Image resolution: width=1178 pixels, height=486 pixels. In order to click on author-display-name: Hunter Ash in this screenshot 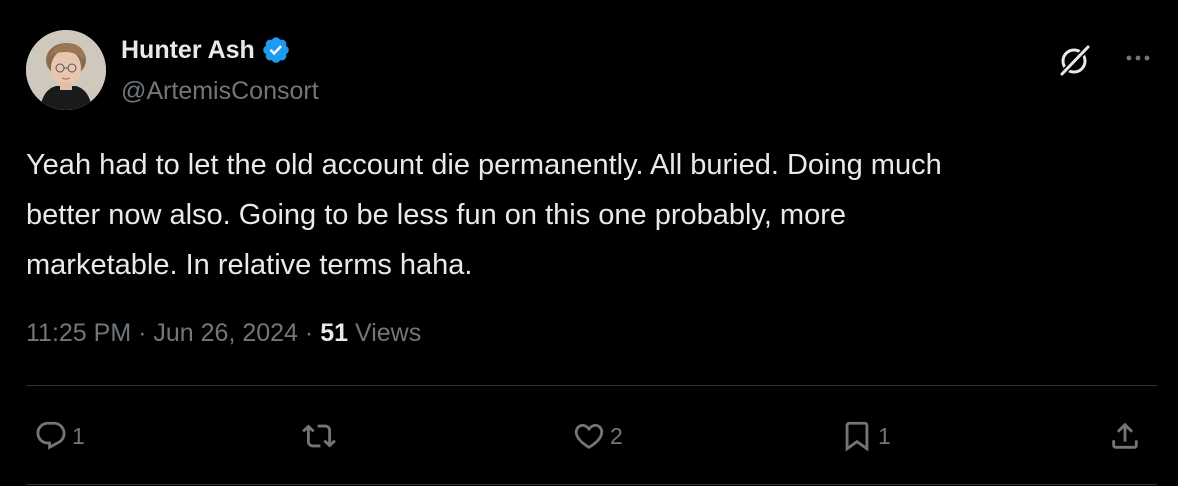, I will do `click(206, 50)`.